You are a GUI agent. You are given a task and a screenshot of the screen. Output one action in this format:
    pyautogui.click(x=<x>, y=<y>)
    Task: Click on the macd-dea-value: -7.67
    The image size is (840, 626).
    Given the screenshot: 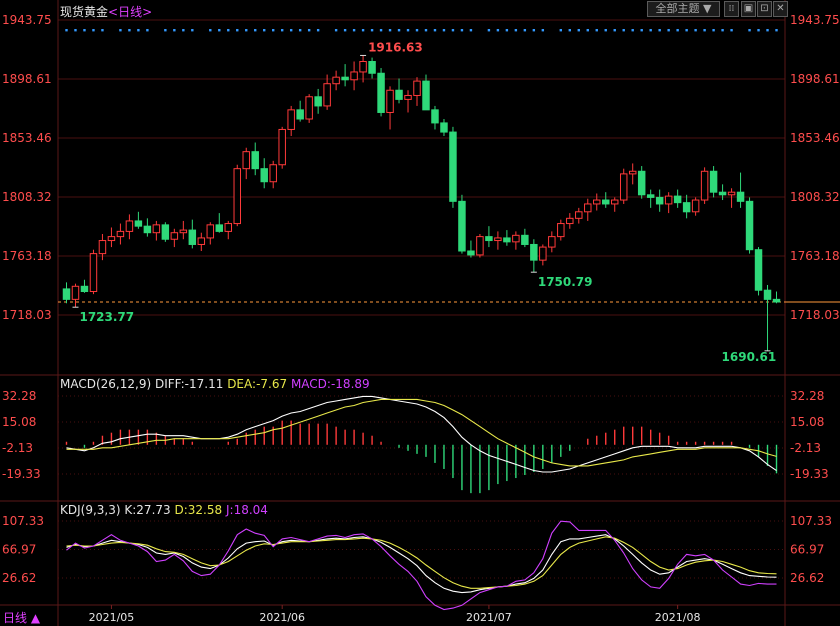 What is the action you would take?
    pyautogui.click(x=272, y=384)
    